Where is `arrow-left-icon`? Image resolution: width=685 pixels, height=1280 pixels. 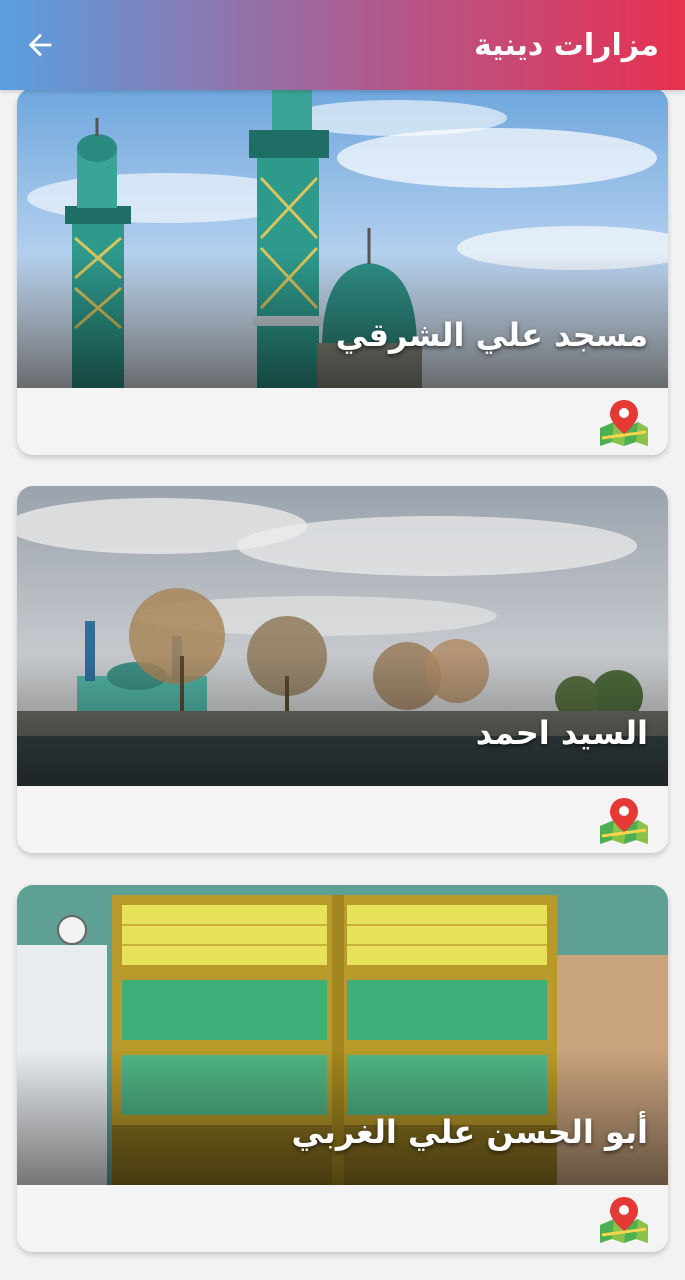 arrow-left-icon is located at coordinates (40, 45).